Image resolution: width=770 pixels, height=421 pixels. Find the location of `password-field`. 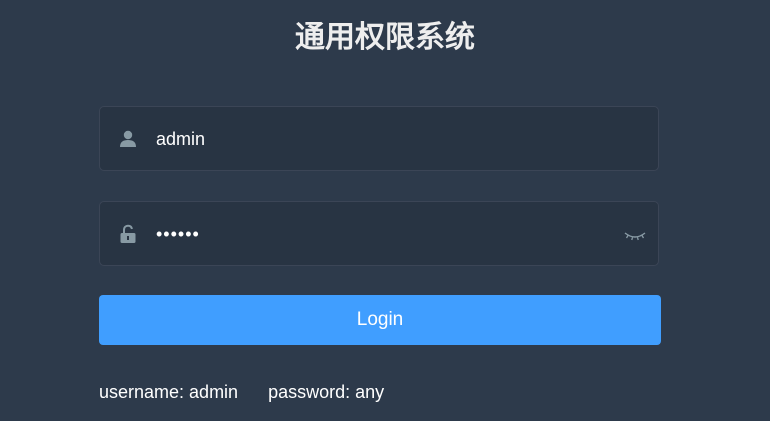

password-field is located at coordinates (379, 233).